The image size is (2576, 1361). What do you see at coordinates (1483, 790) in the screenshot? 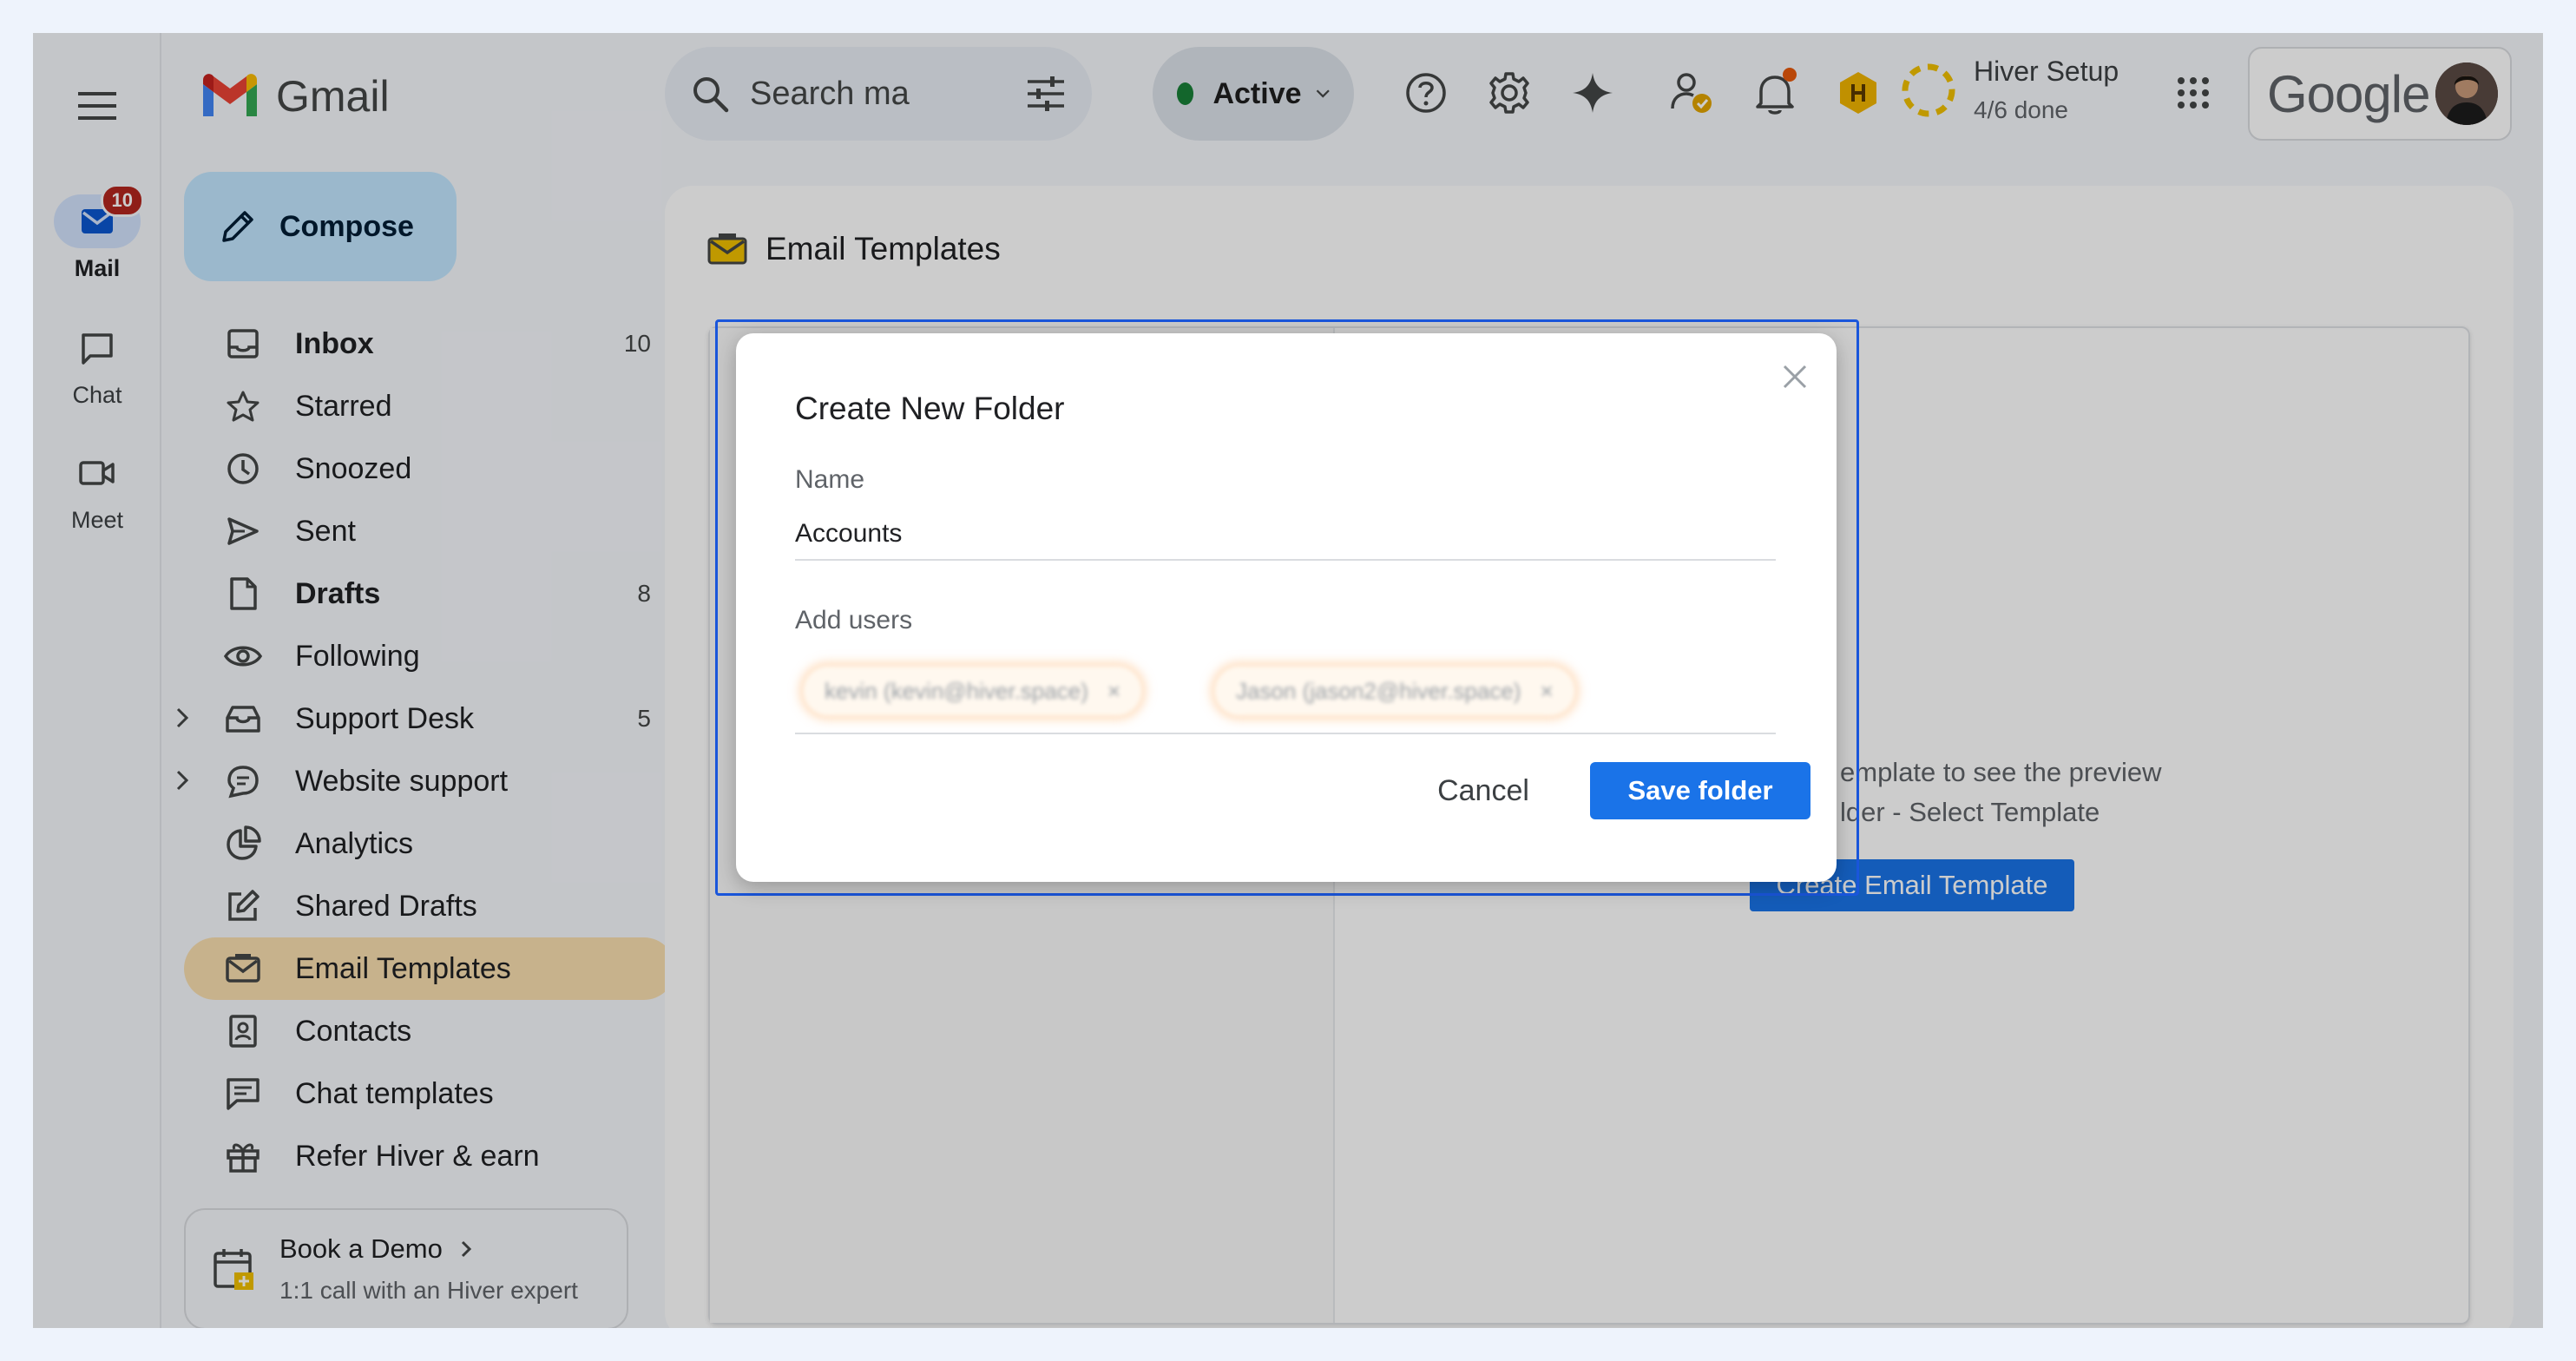
I see `cancel-button: Cancel` at bounding box center [1483, 790].